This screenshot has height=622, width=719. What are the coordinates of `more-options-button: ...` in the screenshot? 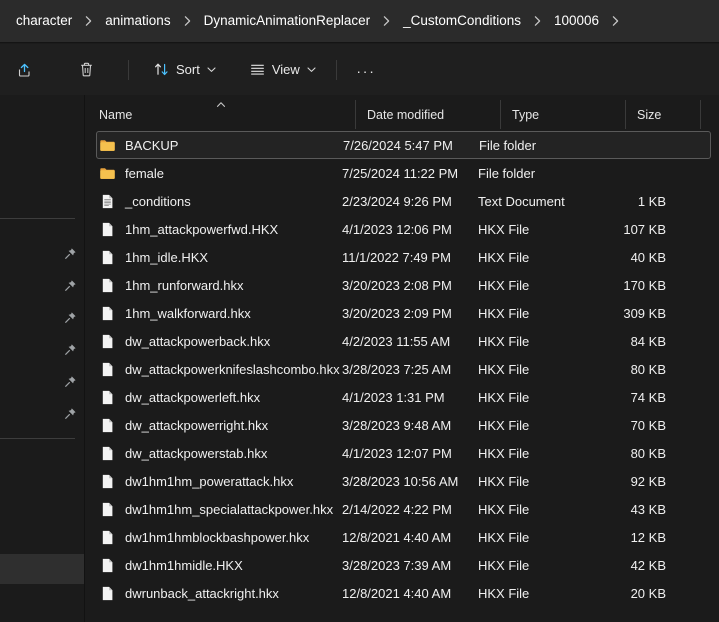 It's located at (366, 70).